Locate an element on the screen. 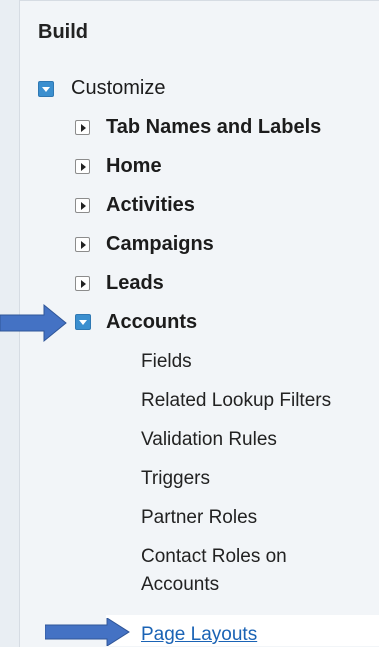 The image size is (379, 647). activities-expand-icon is located at coordinates (82, 205).